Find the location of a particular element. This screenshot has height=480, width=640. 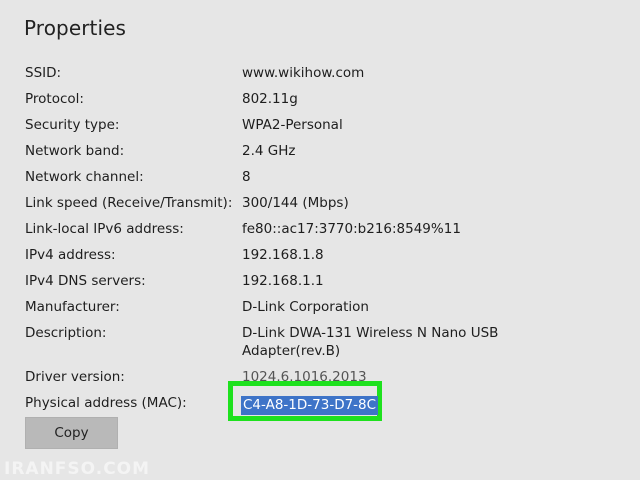

property-label: Network channel: is located at coordinates (84, 177).